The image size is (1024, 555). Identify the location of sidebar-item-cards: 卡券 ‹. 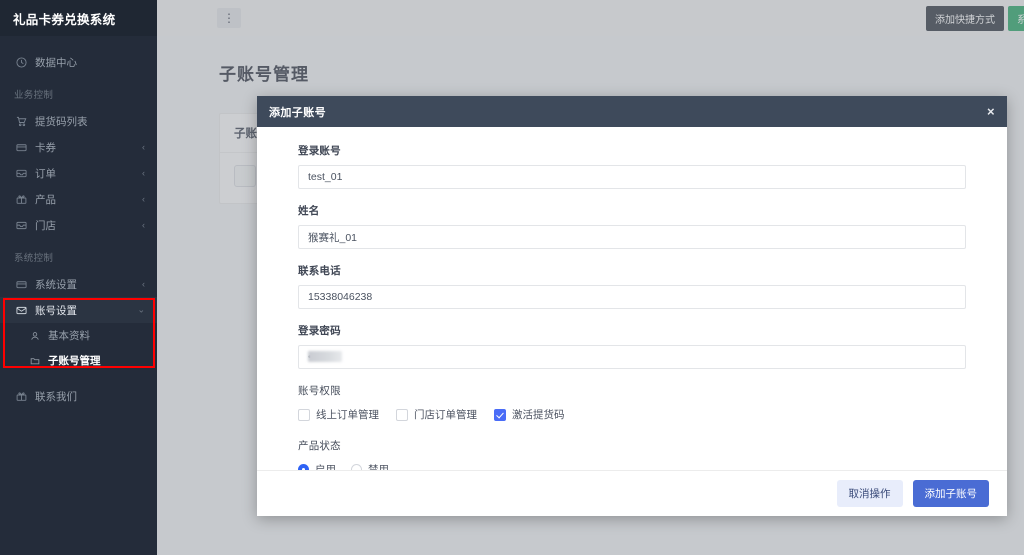
(78, 147).